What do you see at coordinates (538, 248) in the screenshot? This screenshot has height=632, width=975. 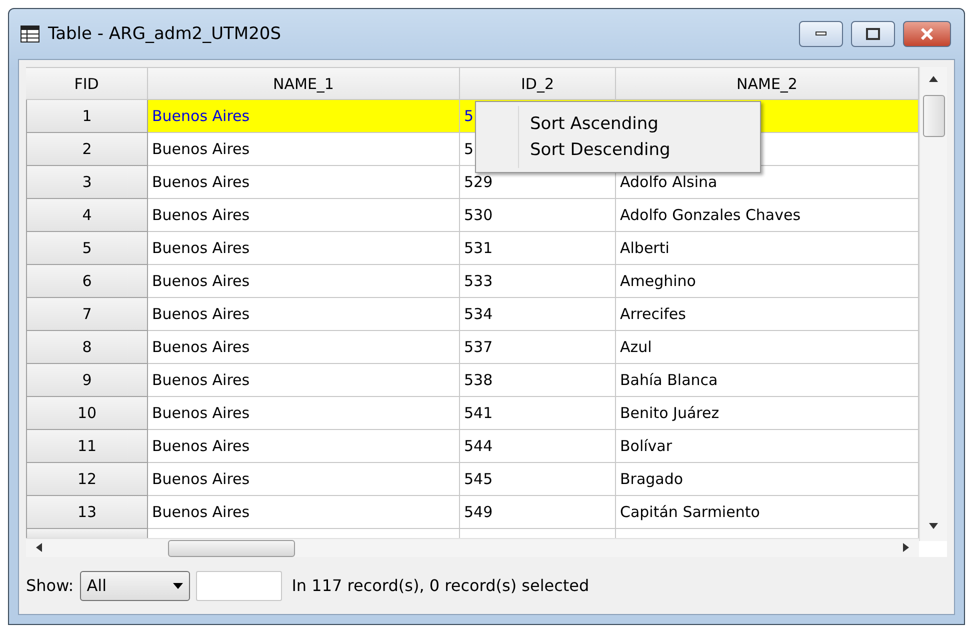 I see `table-cell: 531` at bounding box center [538, 248].